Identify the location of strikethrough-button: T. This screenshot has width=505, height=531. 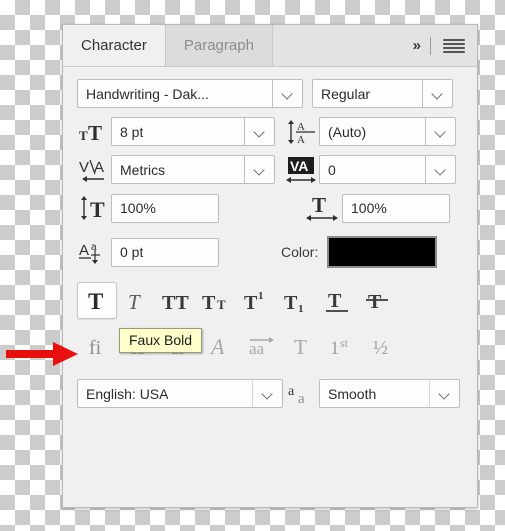
(377, 300).